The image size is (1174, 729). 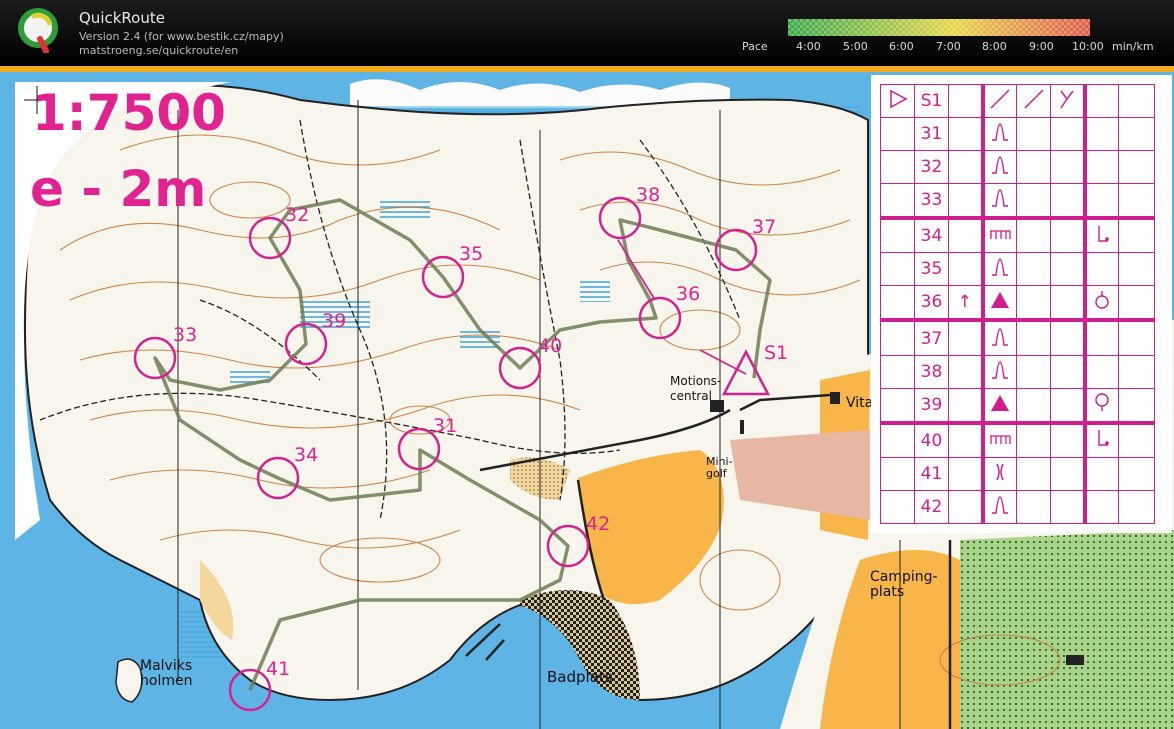 What do you see at coordinates (776, 353) in the screenshot?
I see `start-label: S1` at bounding box center [776, 353].